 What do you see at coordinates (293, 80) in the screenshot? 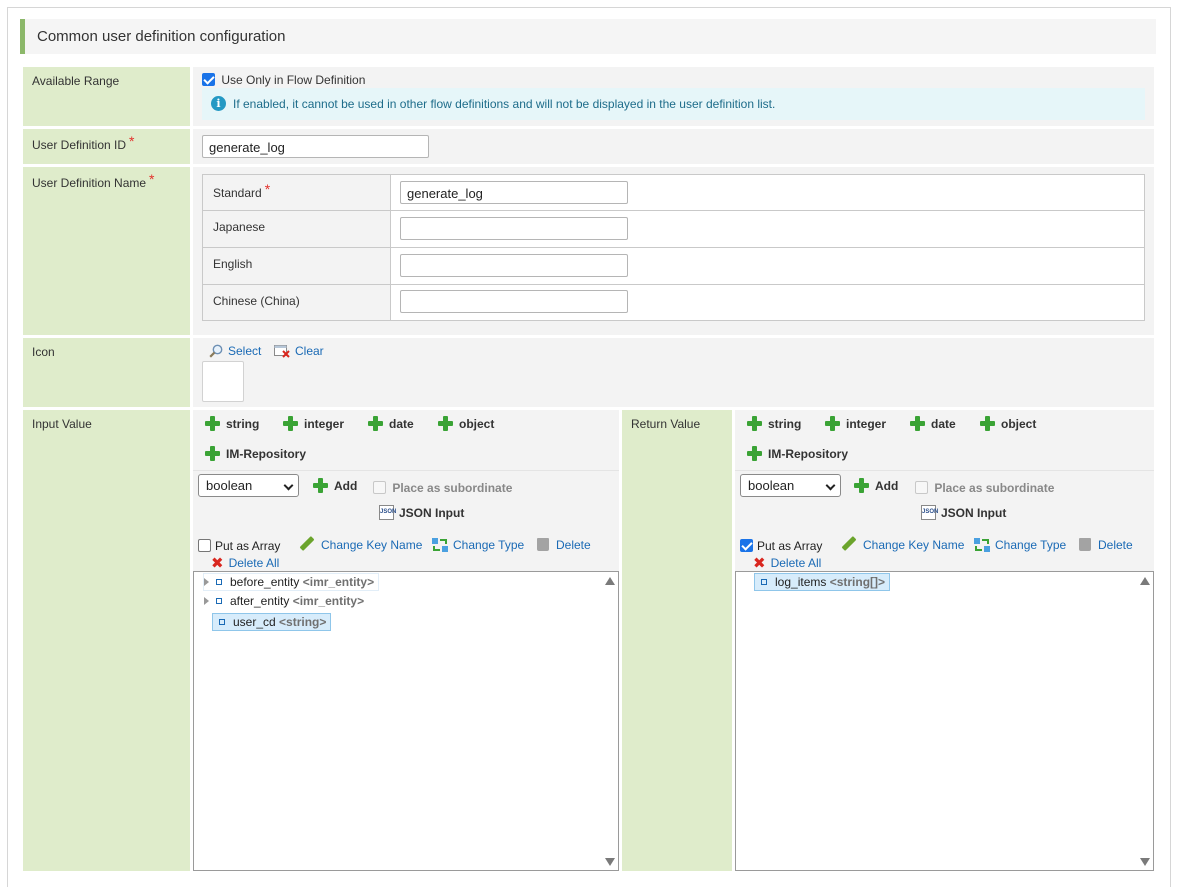
I see `use-only-flow-label: Use Only in Flow Definition` at bounding box center [293, 80].